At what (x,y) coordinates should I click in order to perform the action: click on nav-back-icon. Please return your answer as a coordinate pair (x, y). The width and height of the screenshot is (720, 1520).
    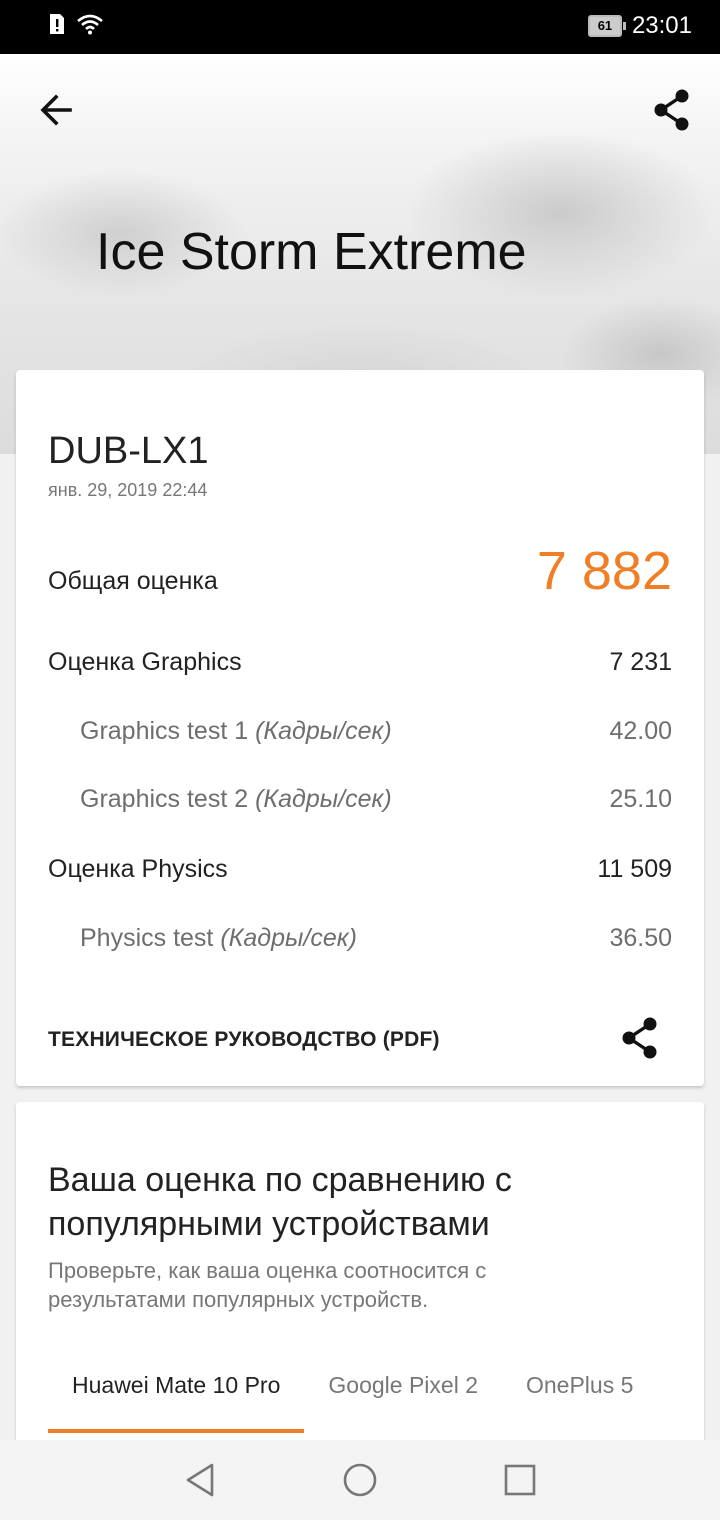
    Looking at the image, I should click on (200, 1480).